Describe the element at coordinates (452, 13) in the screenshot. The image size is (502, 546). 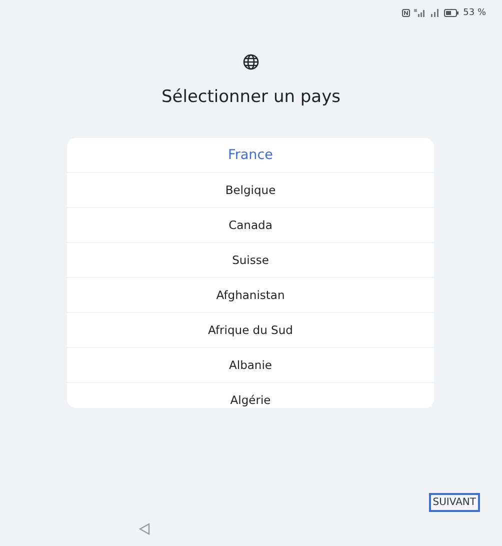
I see `battery-icon` at that location.